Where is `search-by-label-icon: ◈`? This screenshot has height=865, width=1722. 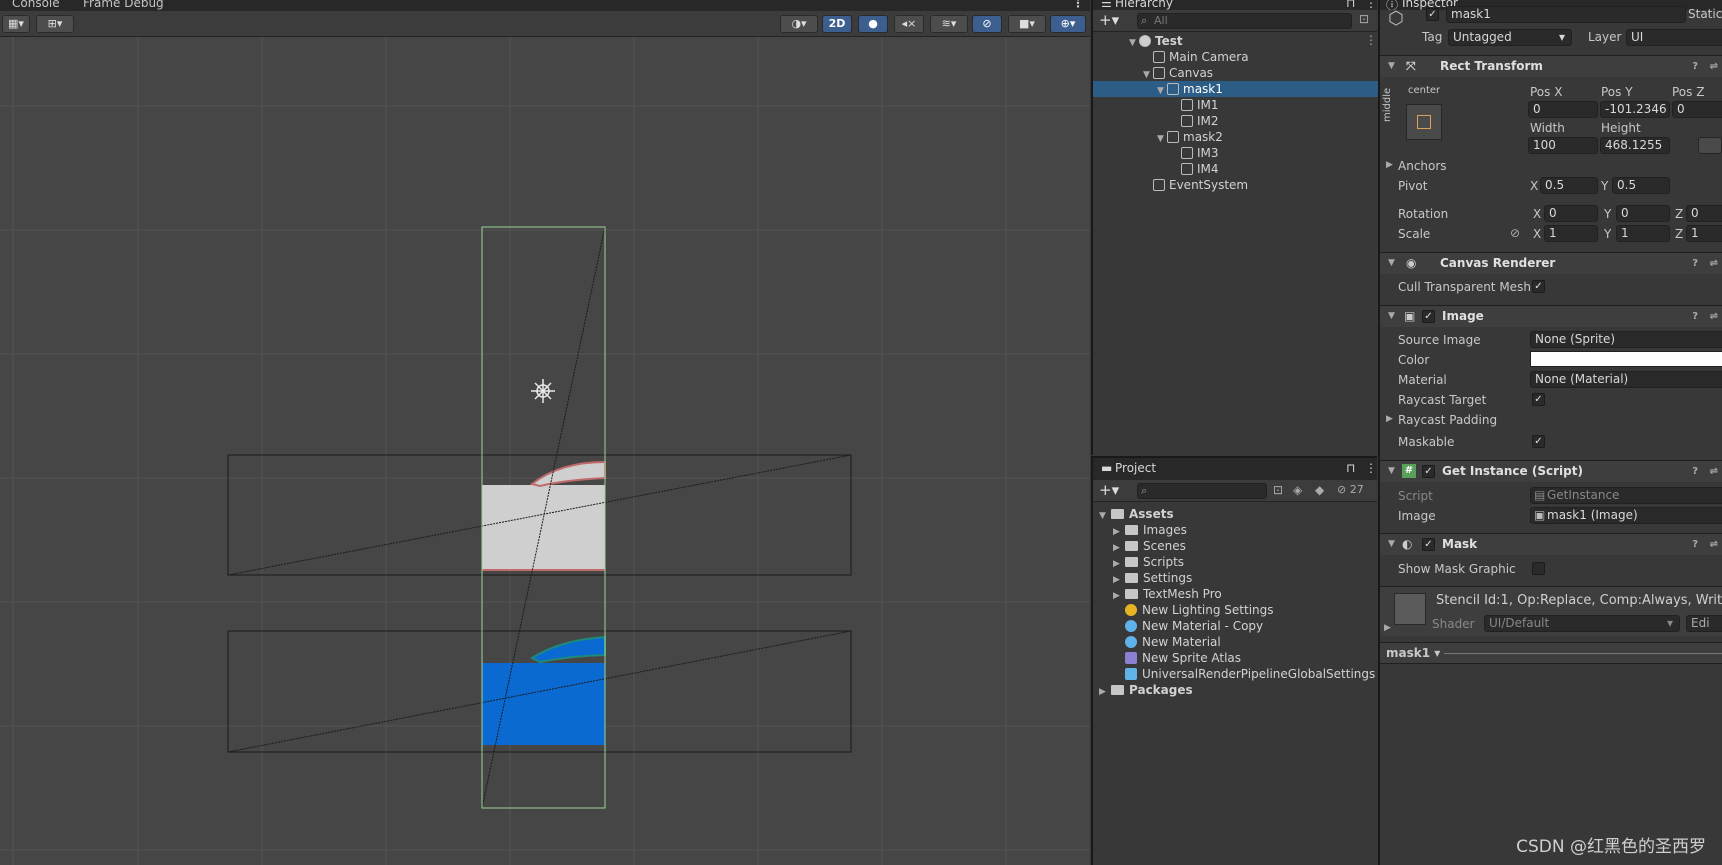 search-by-label-icon: ◈ is located at coordinates (1297, 490).